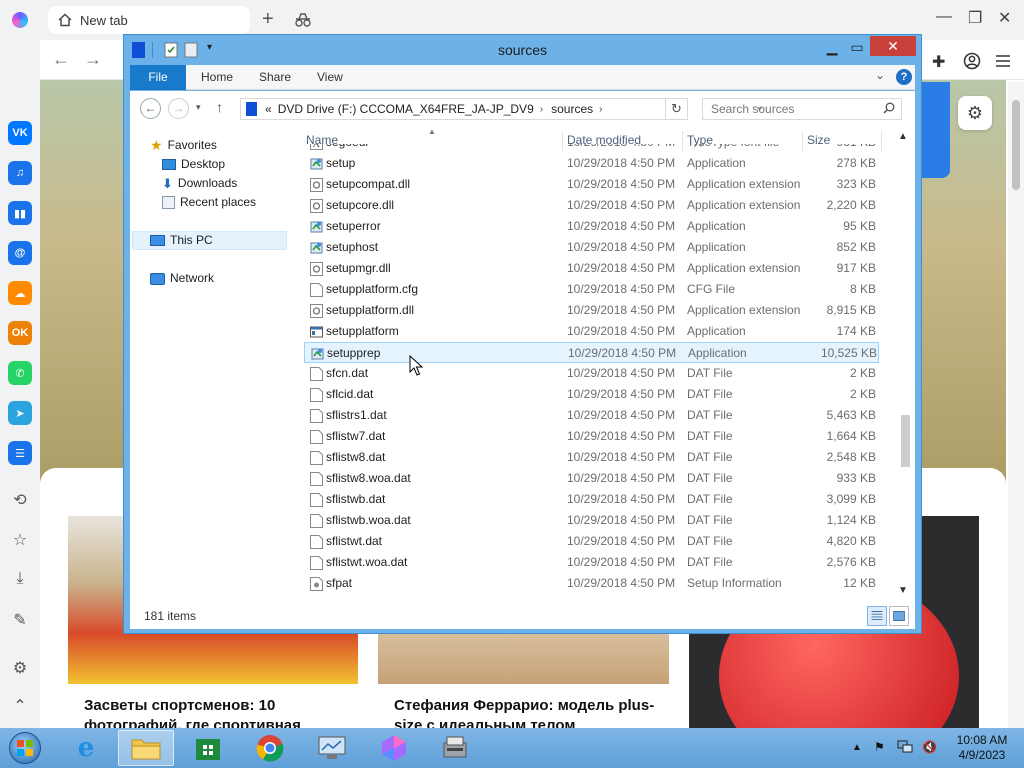 The image size is (1024, 768). I want to click on nav-this-pc: This PC, so click(181, 240).